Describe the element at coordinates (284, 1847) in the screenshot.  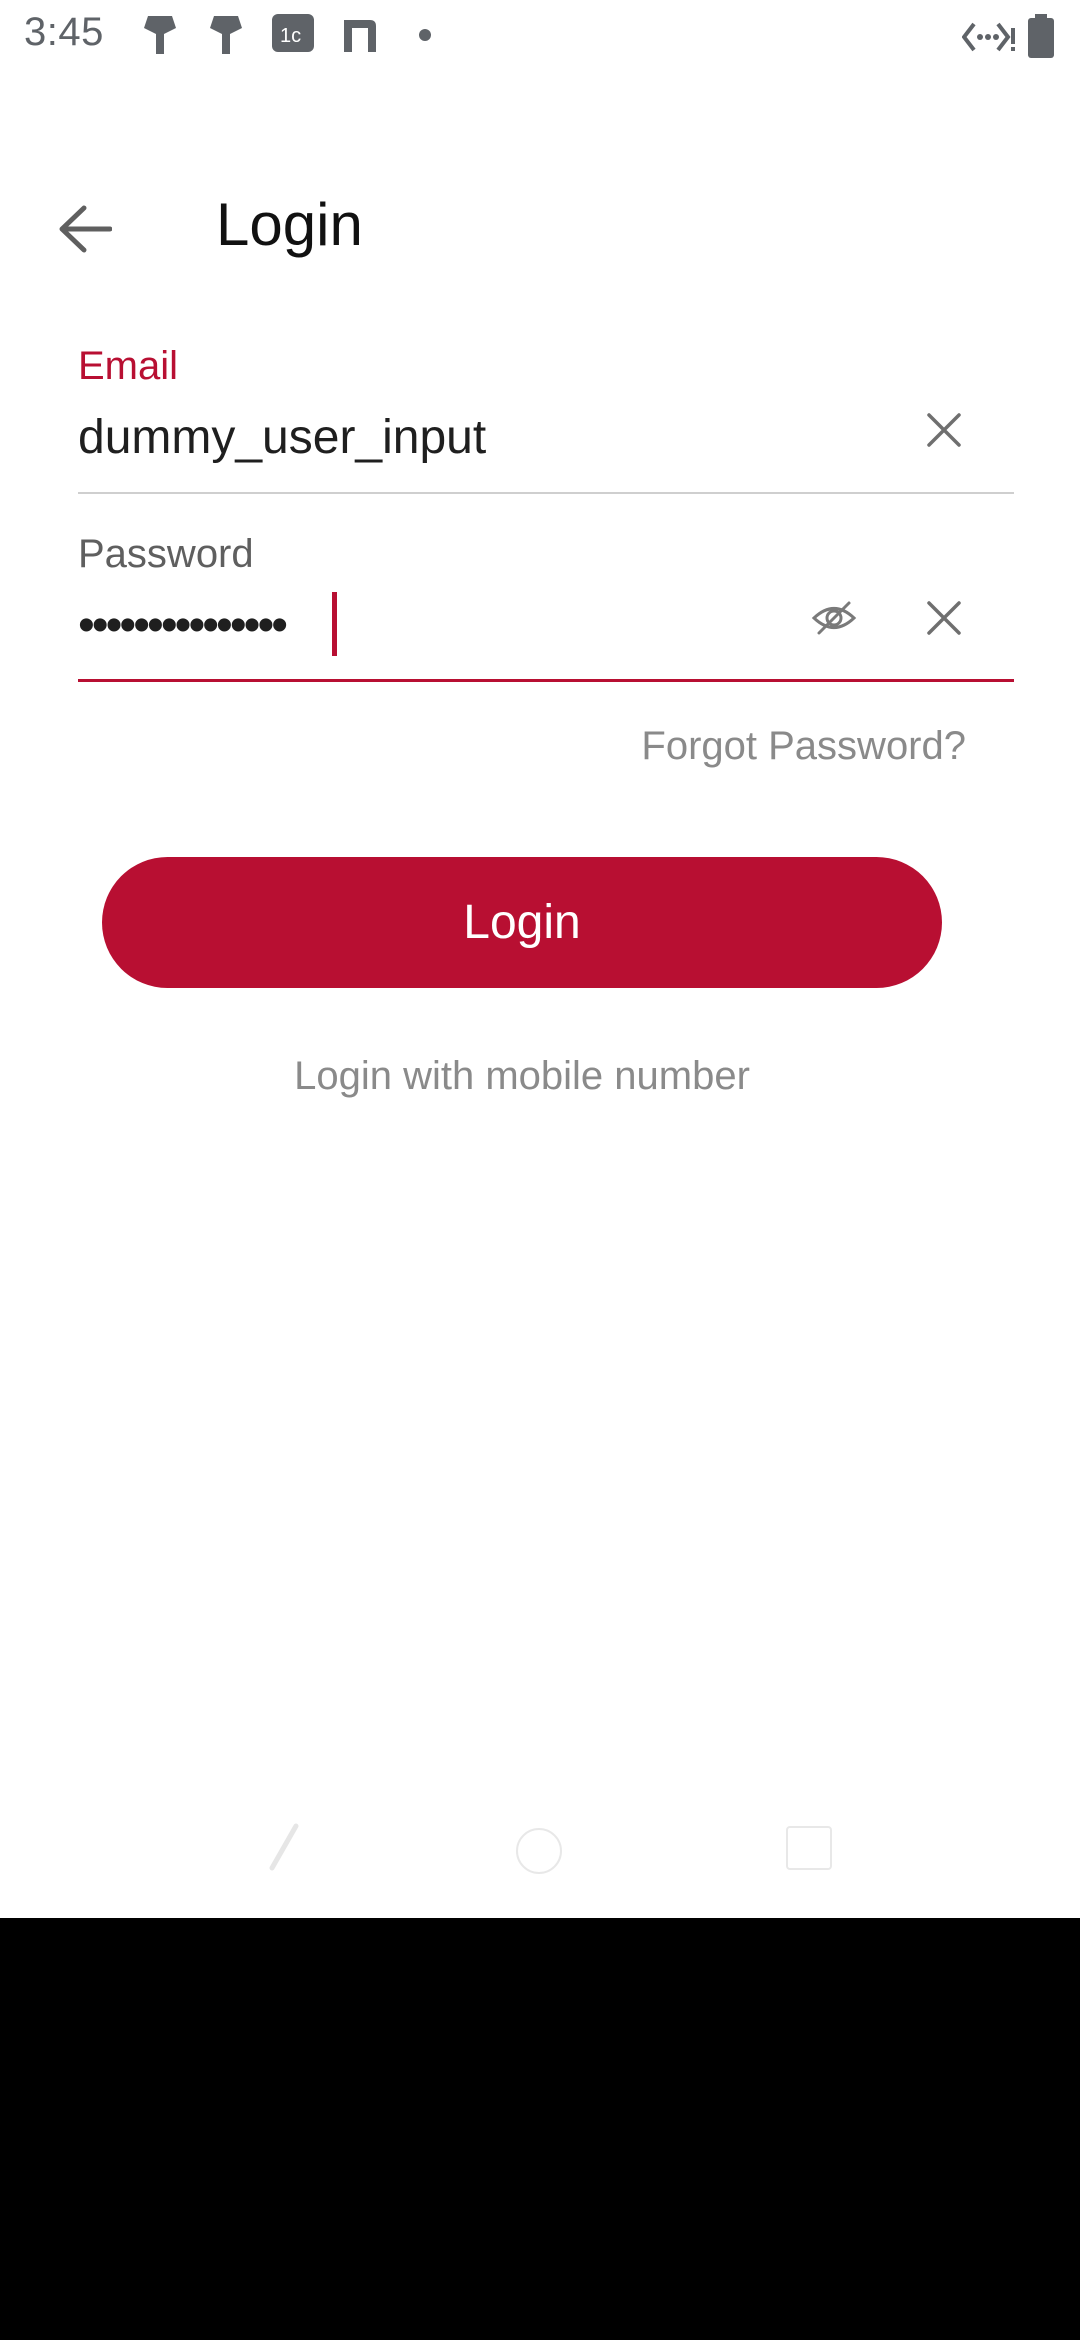
I see `nav-back-button` at that location.